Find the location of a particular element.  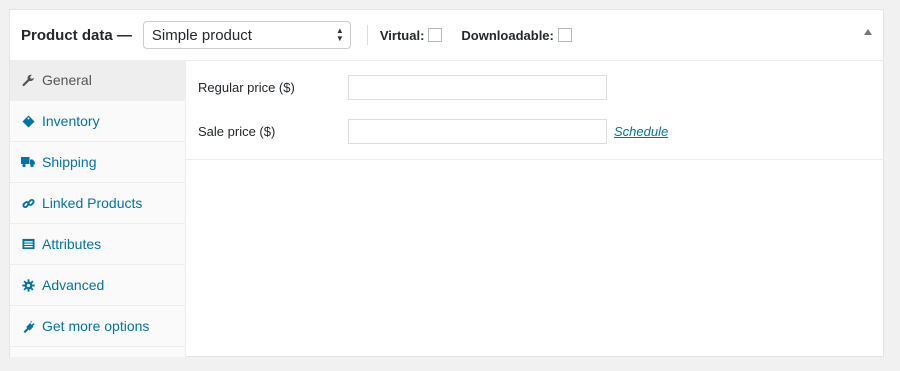

tab-advanced: Advanced is located at coordinates (97, 285).